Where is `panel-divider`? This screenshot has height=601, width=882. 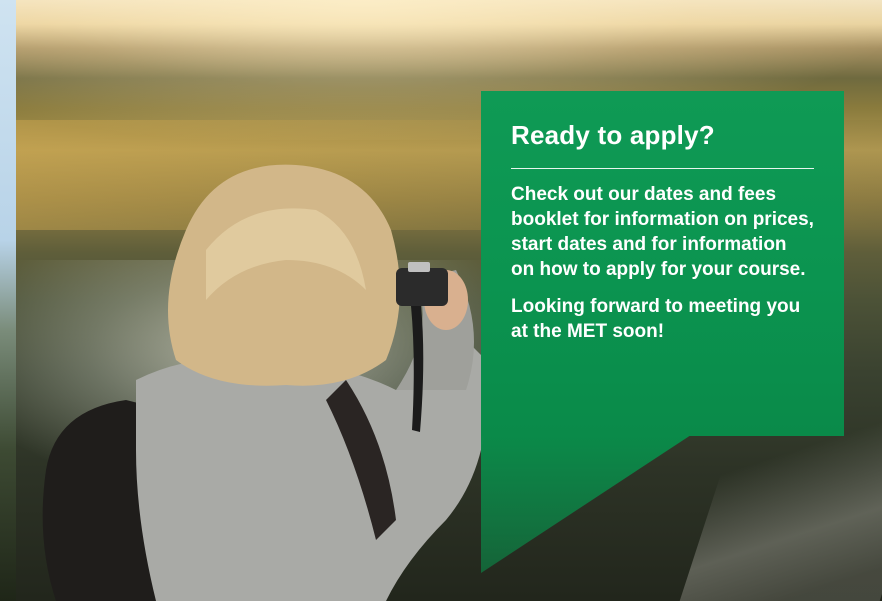 panel-divider is located at coordinates (662, 168).